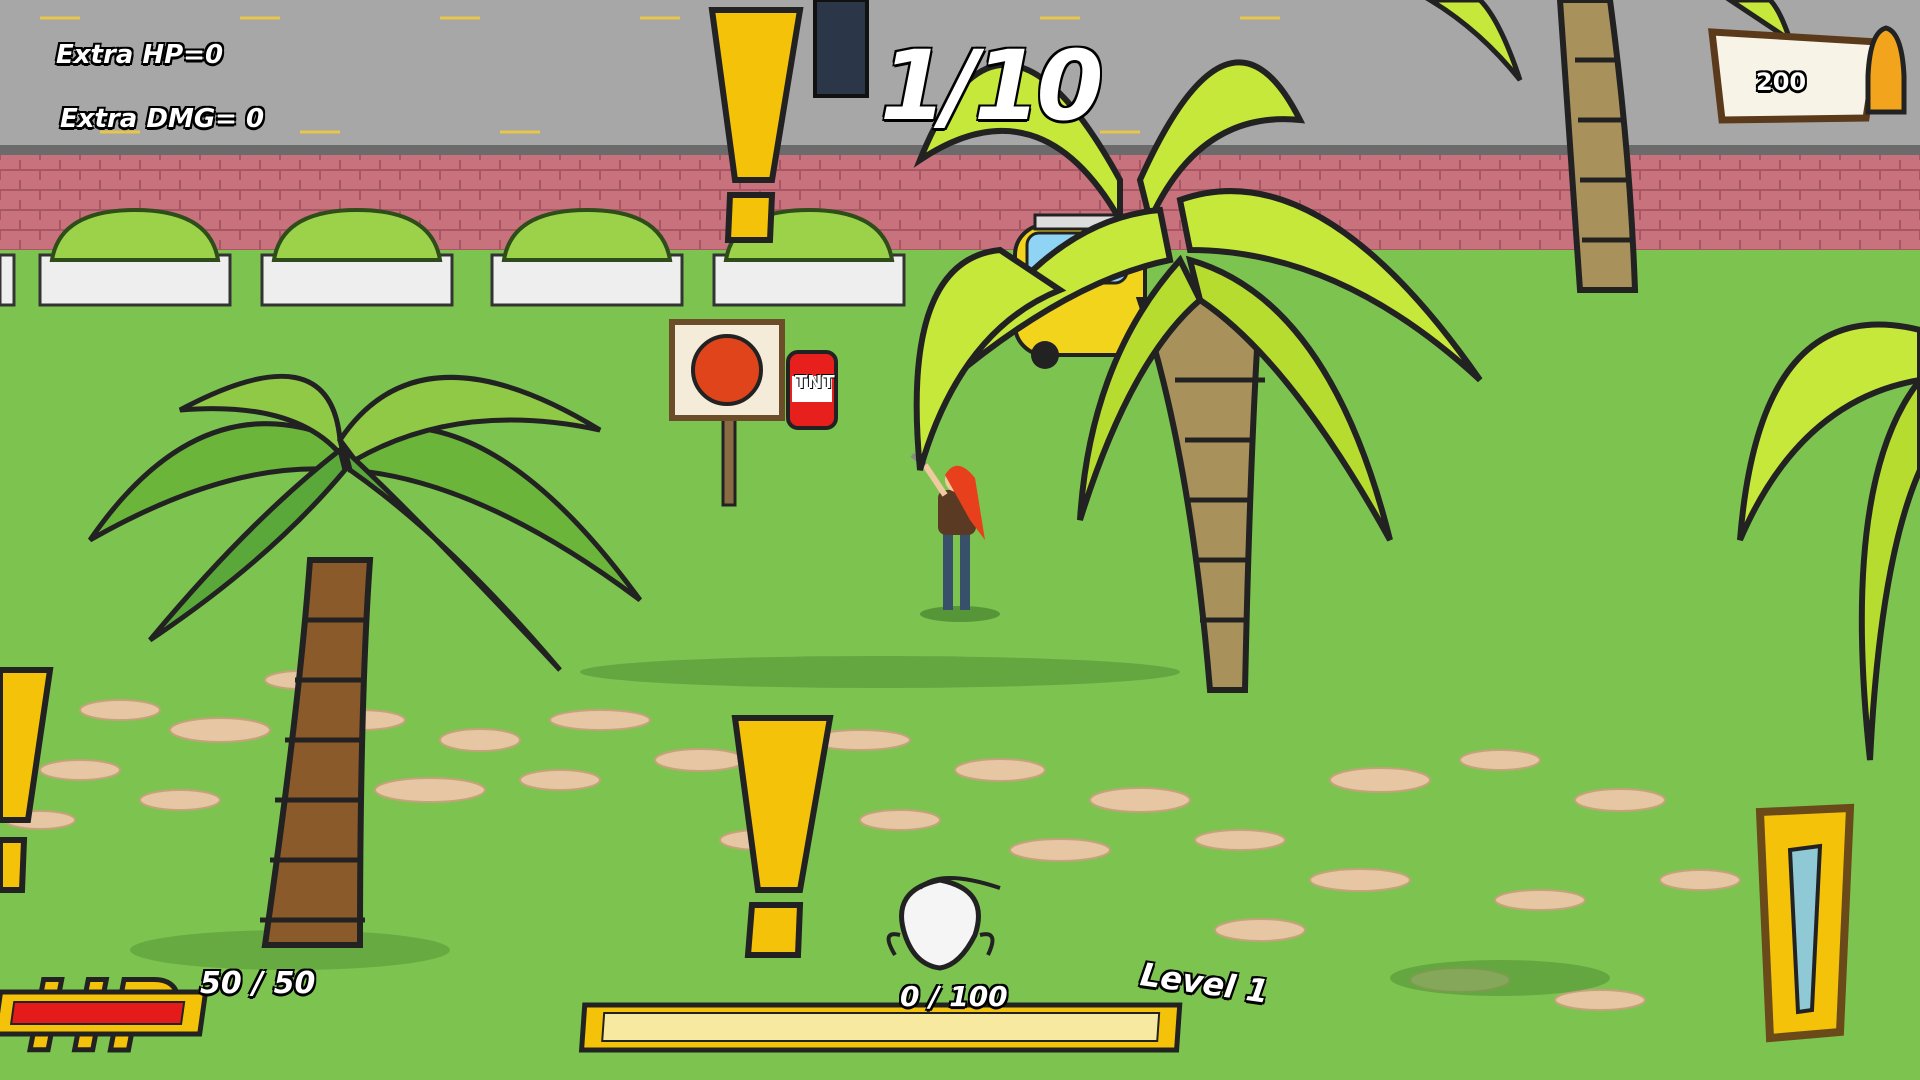  I want to click on tnt-label: TNT, so click(815, 382).